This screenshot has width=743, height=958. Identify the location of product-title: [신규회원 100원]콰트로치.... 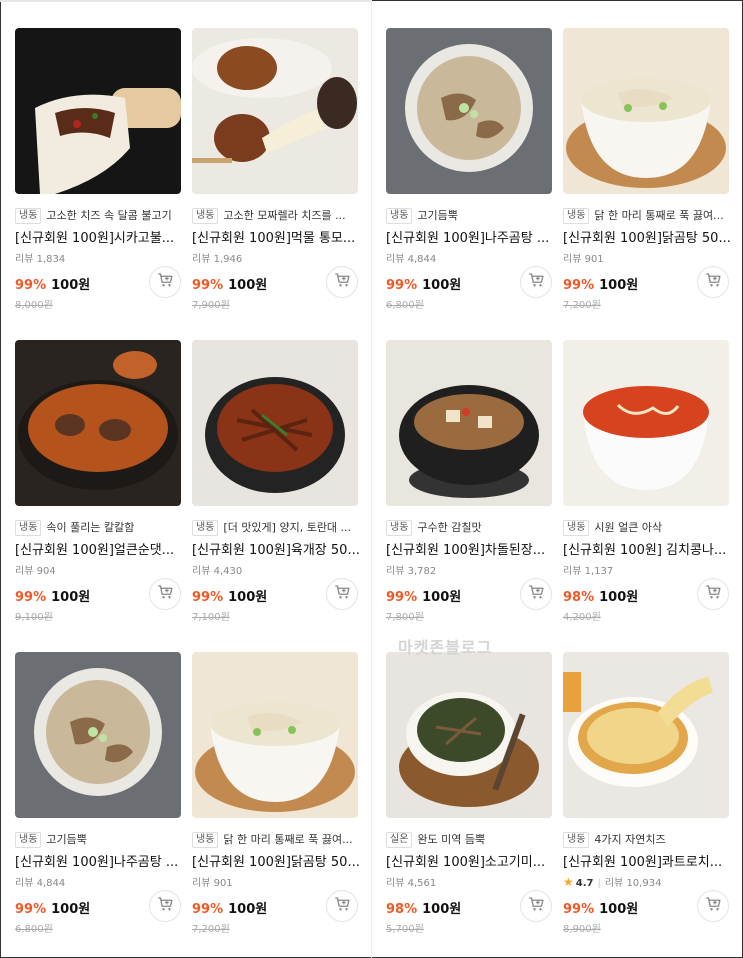
(647, 860).